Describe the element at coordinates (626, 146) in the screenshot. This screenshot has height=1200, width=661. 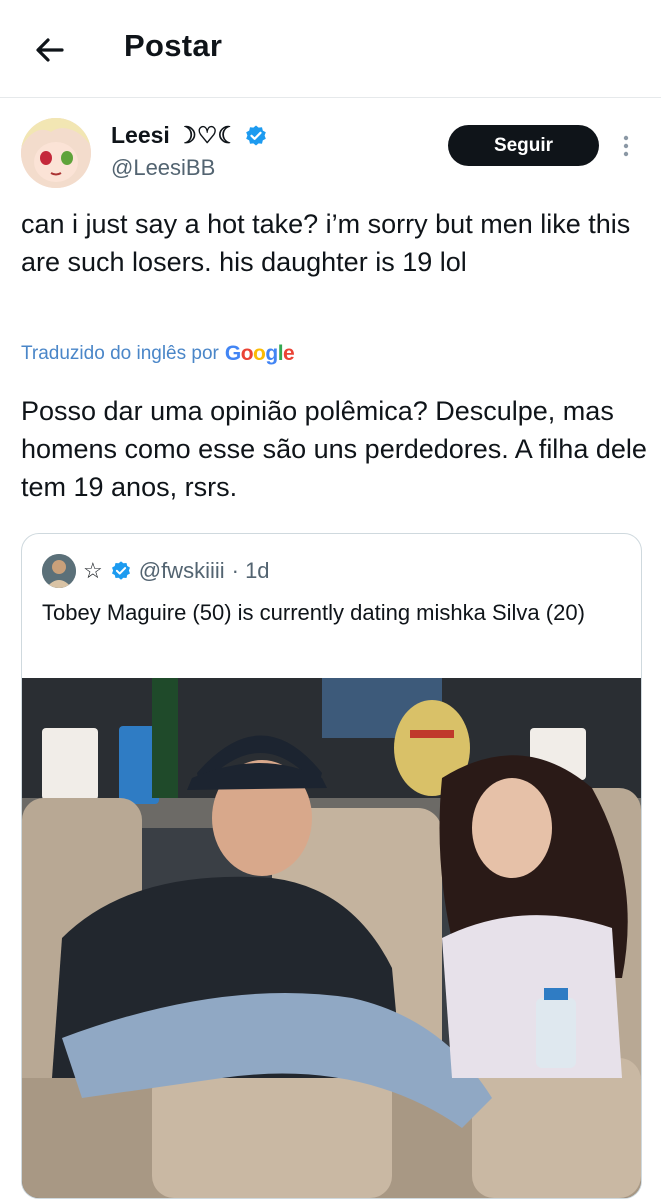
I see `more-options-icon` at that location.